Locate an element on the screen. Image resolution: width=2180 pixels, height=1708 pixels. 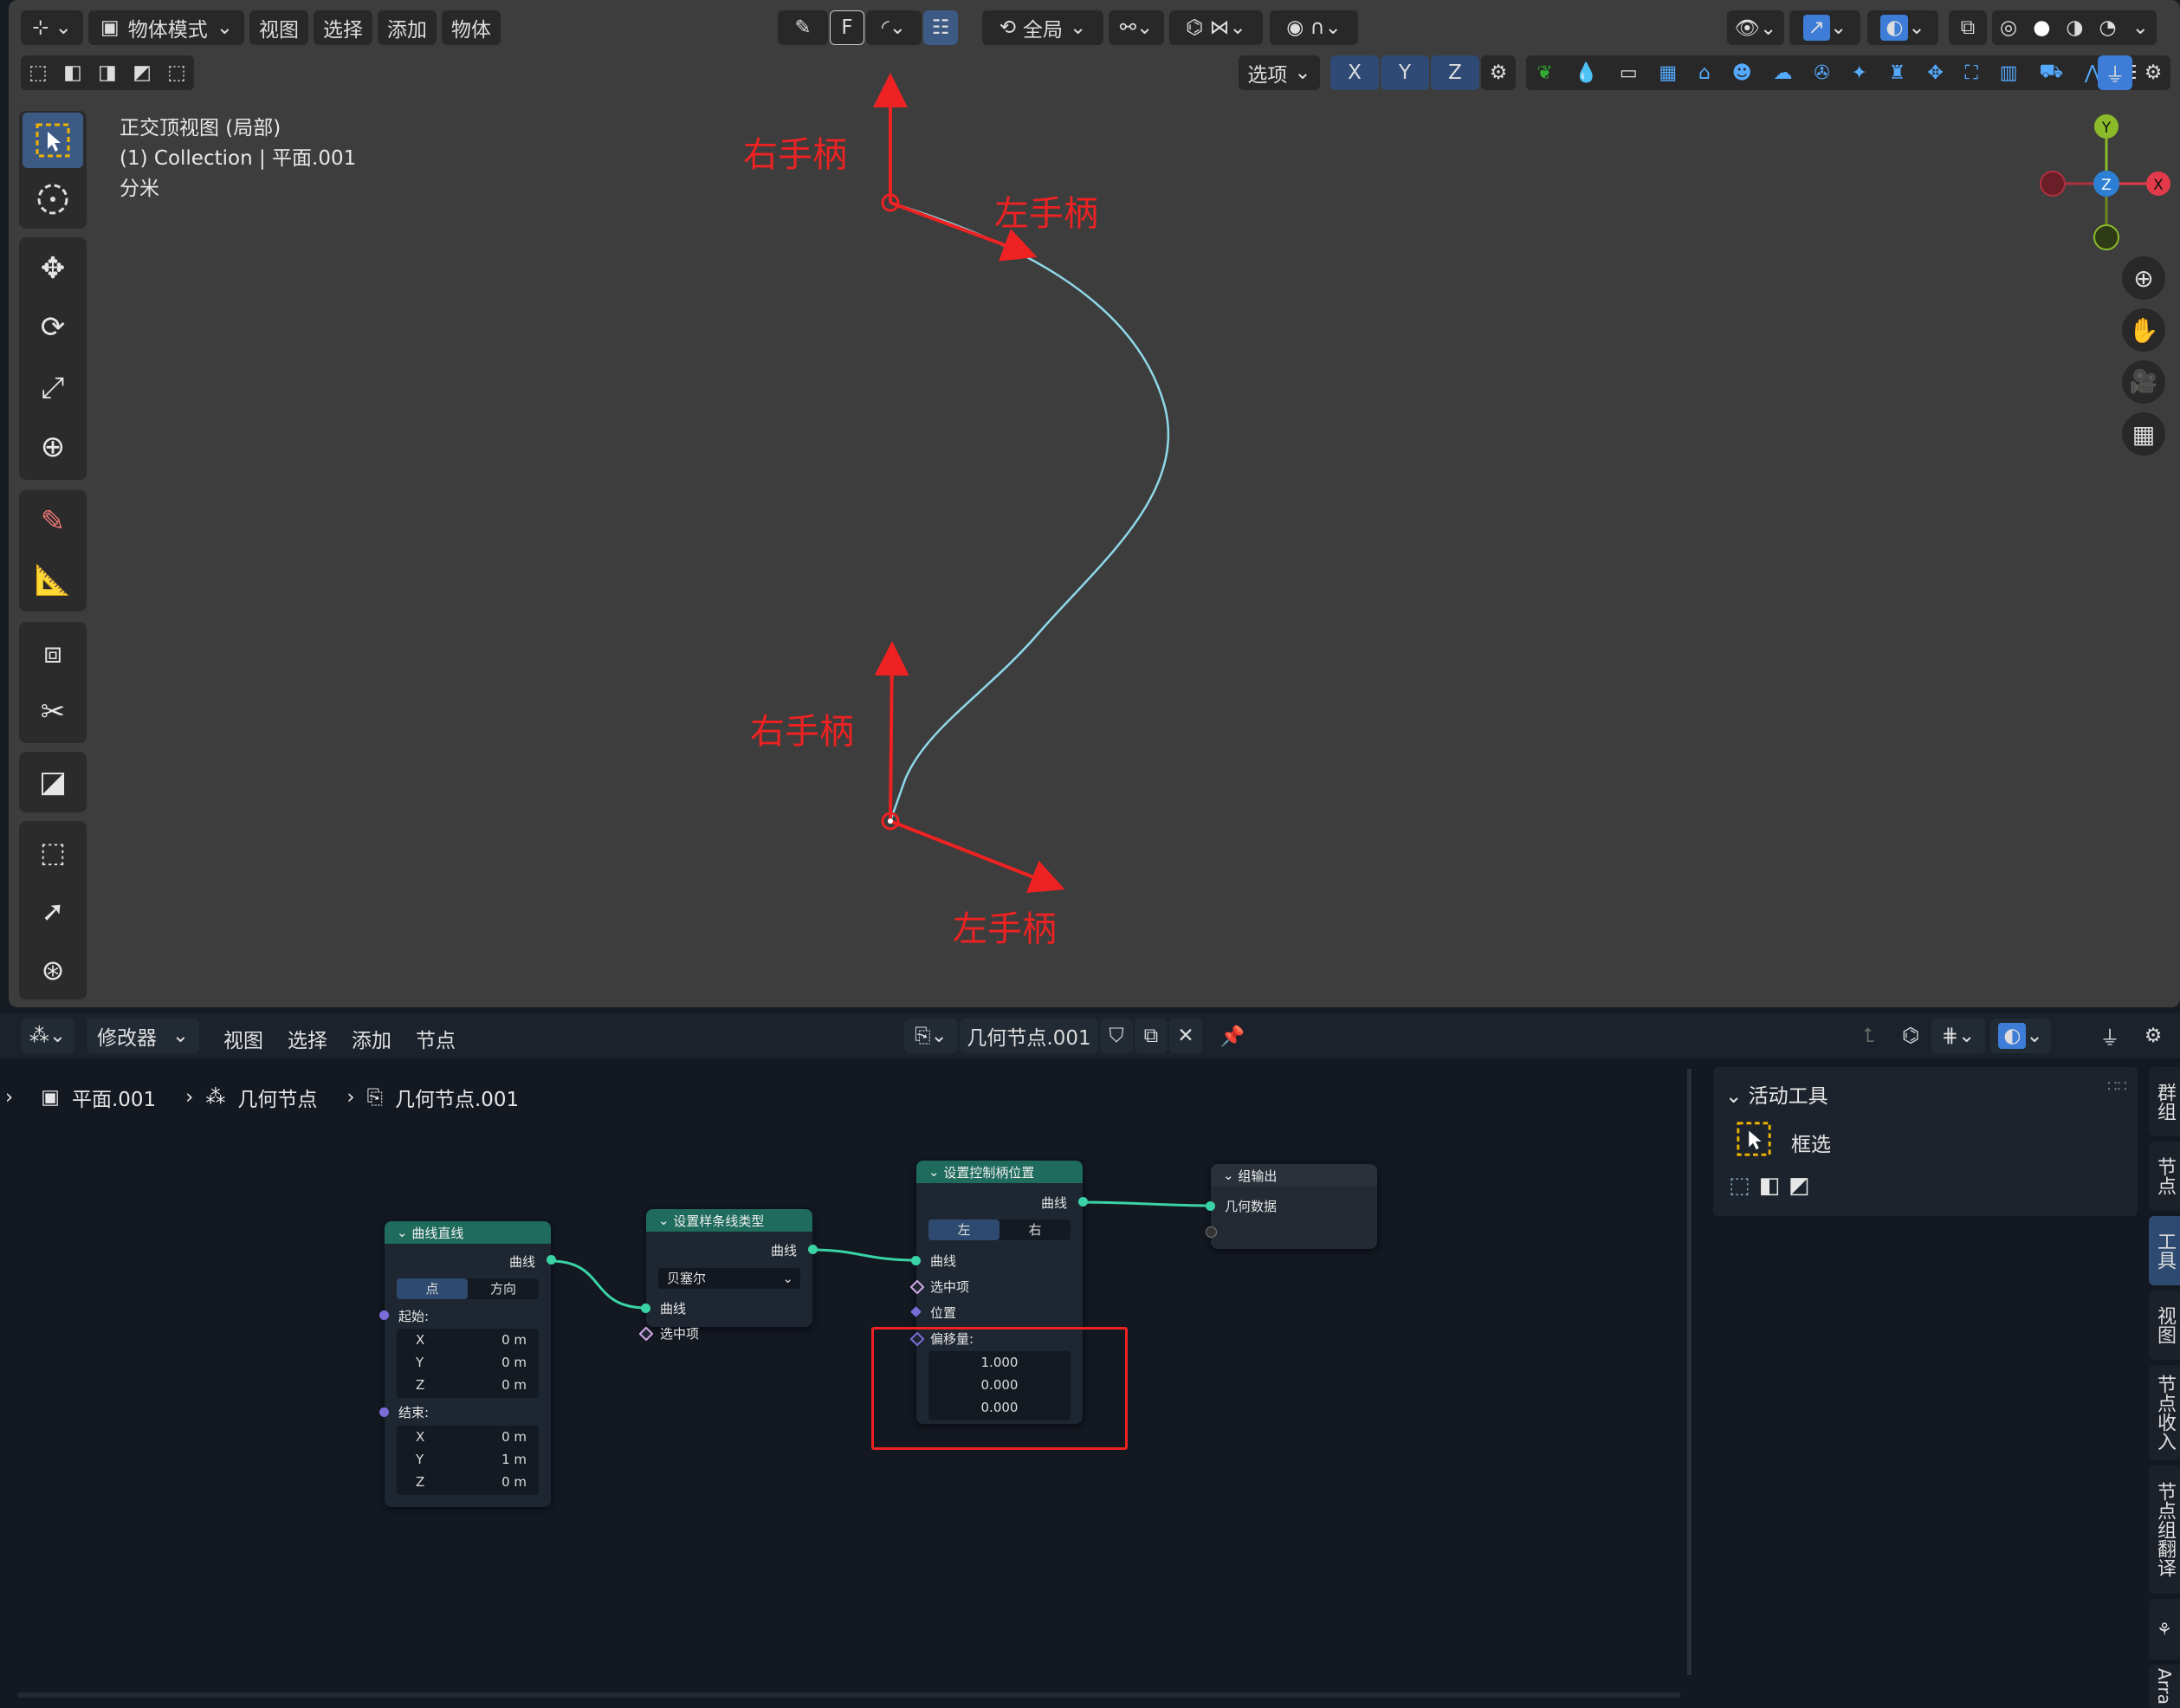
node-title: 设置控制柄位置 is located at coordinates (989, 1172).